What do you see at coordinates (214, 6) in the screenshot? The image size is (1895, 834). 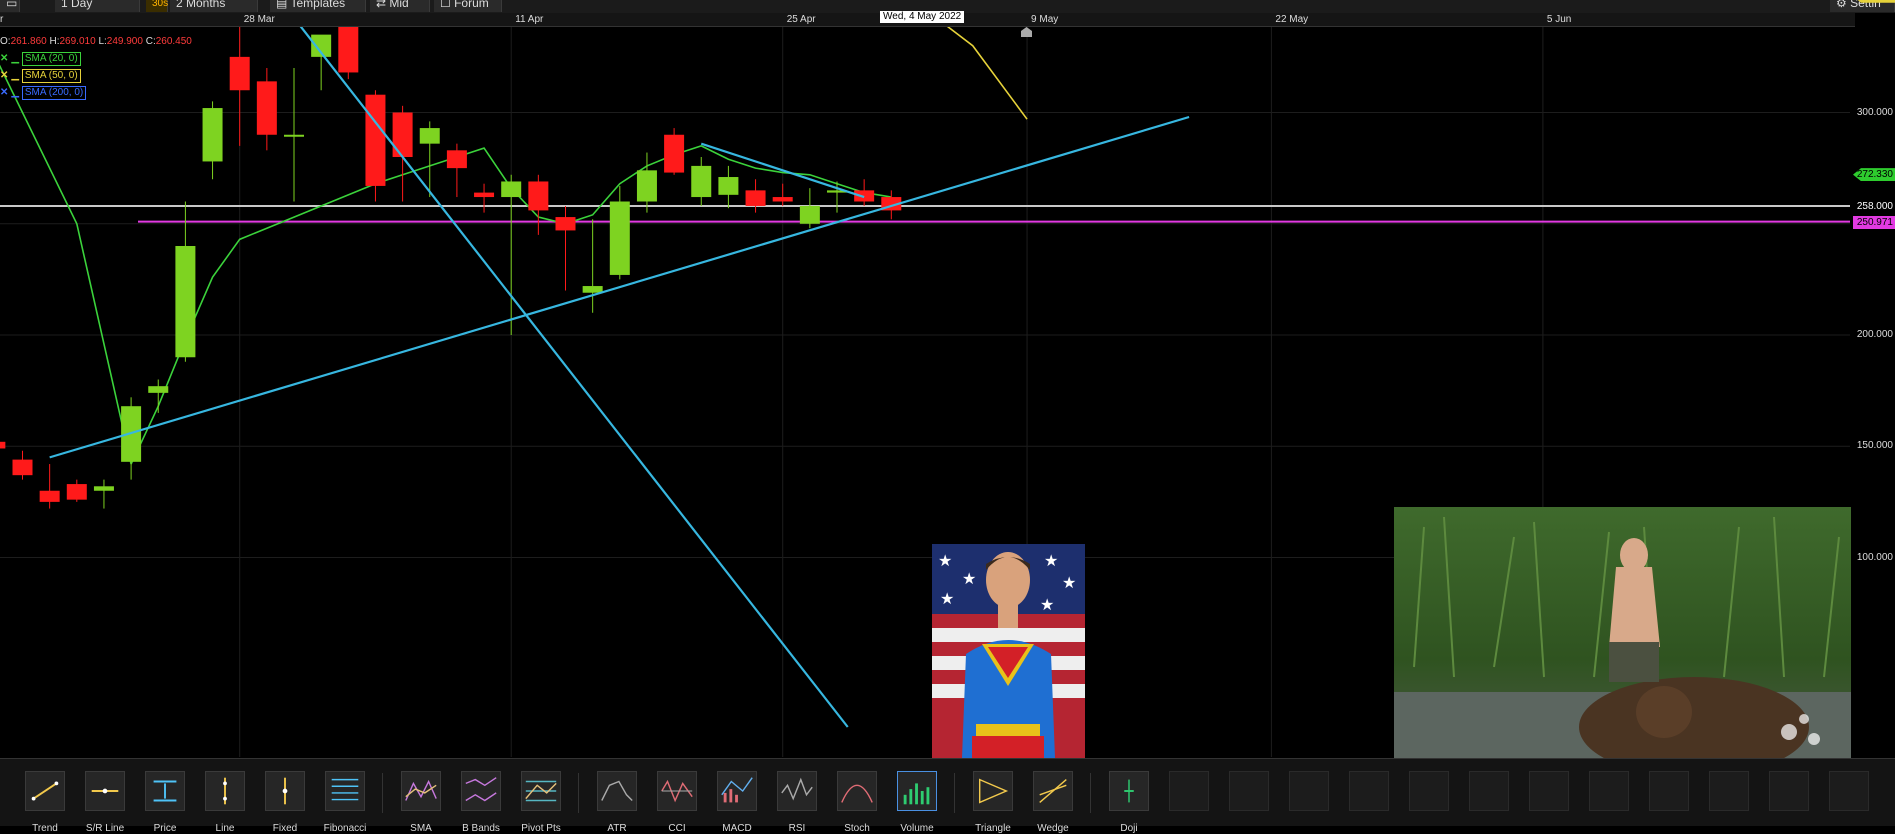 I see `range-select: 2 Months` at bounding box center [214, 6].